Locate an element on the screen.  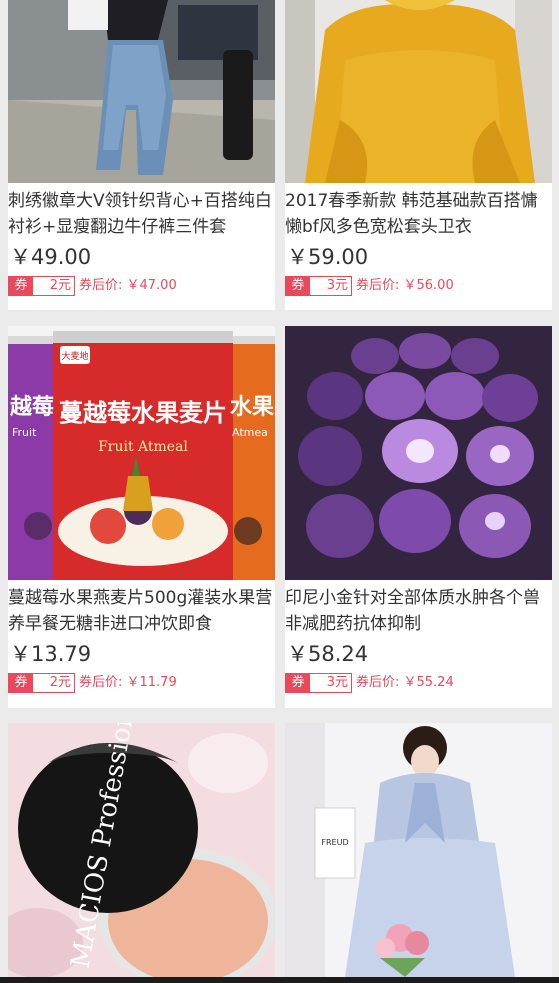
product-price: ￥58.24 is located at coordinates (328, 654).